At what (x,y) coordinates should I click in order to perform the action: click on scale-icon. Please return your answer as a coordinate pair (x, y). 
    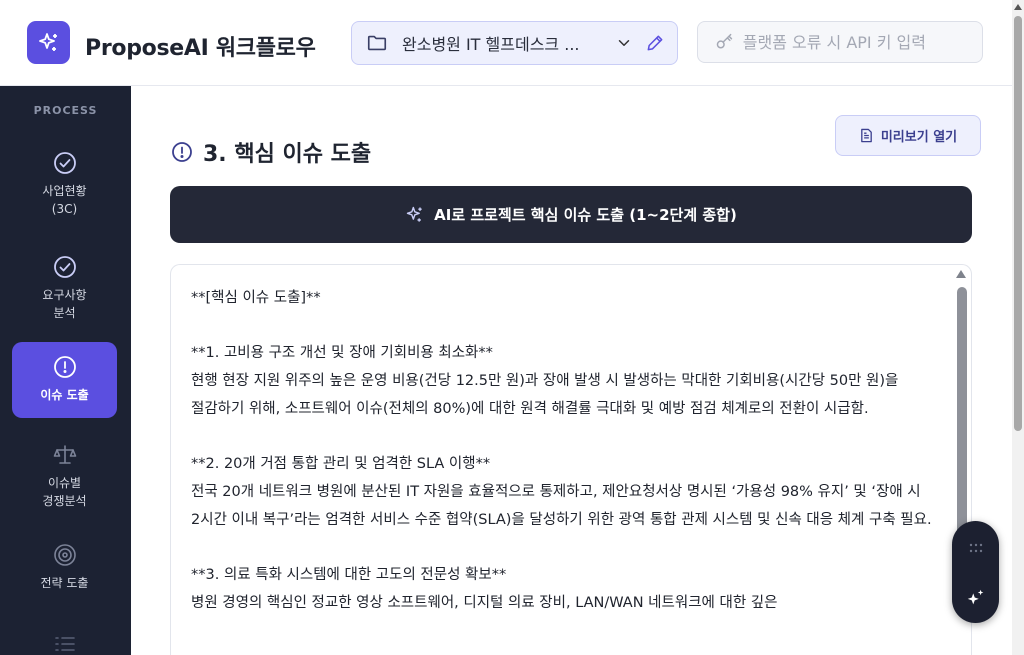
    Looking at the image, I should click on (64, 454).